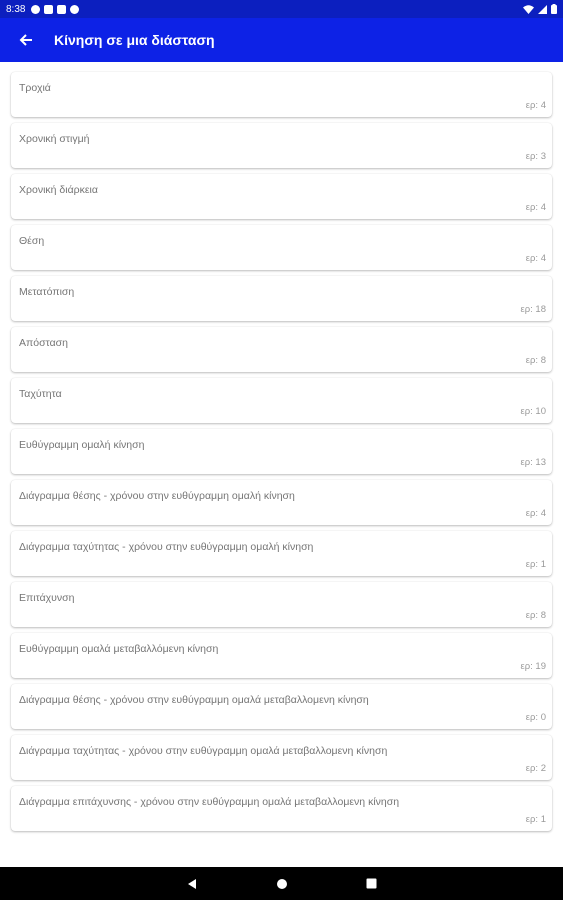  I want to click on topic-label: Ταχύτητα, so click(40, 394).